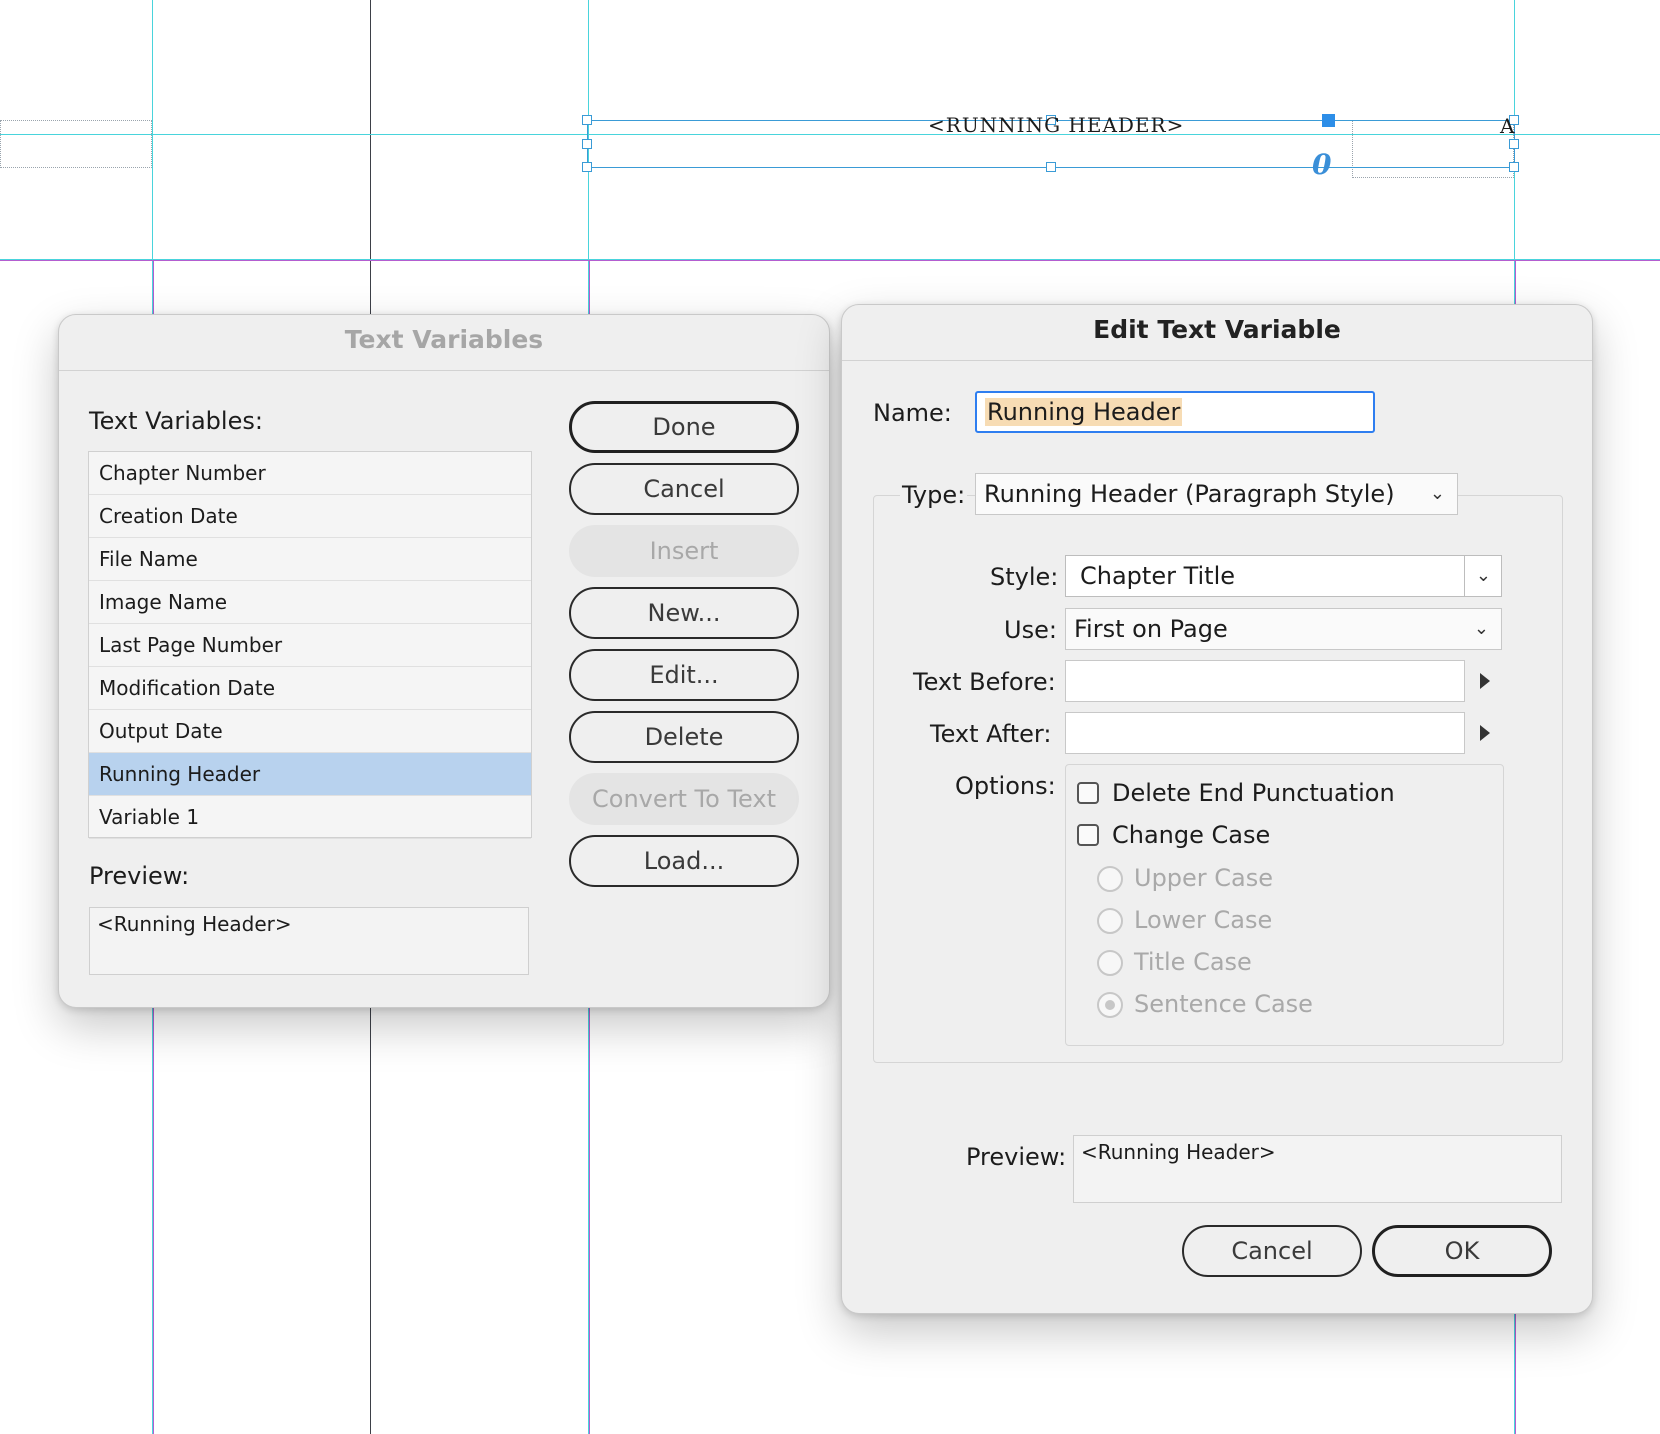  I want to click on type-label: Type:, so click(934, 495).